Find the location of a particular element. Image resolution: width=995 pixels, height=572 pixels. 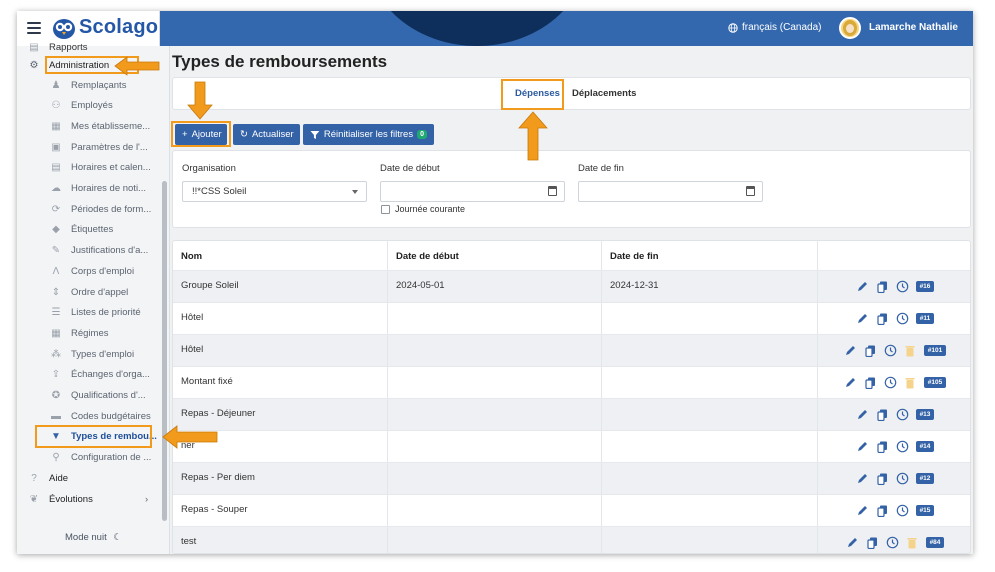

sidebar-item: ⚇ Employés is located at coordinates (92, 106).